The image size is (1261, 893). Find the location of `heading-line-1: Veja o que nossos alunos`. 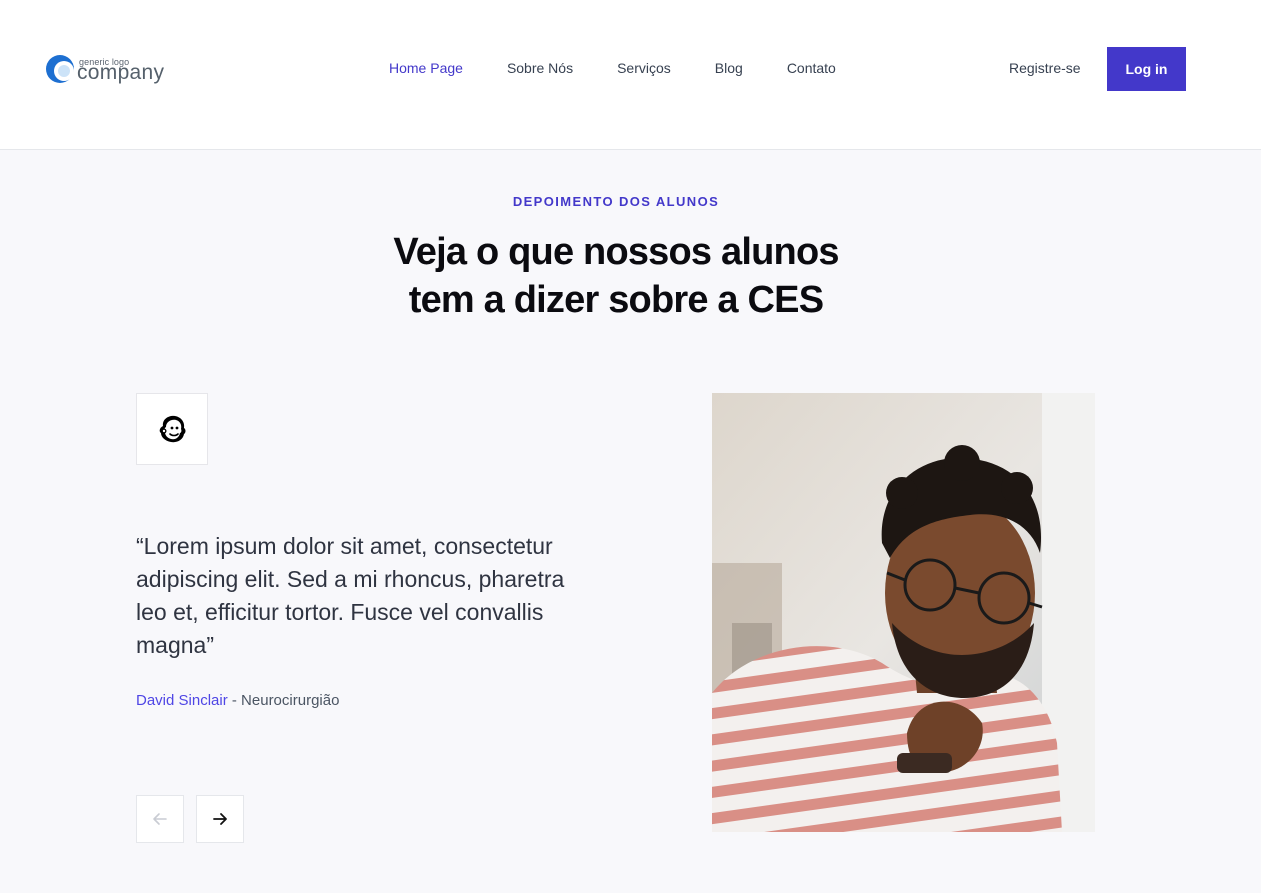

heading-line-1: Veja o que nossos alunos is located at coordinates (616, 252).